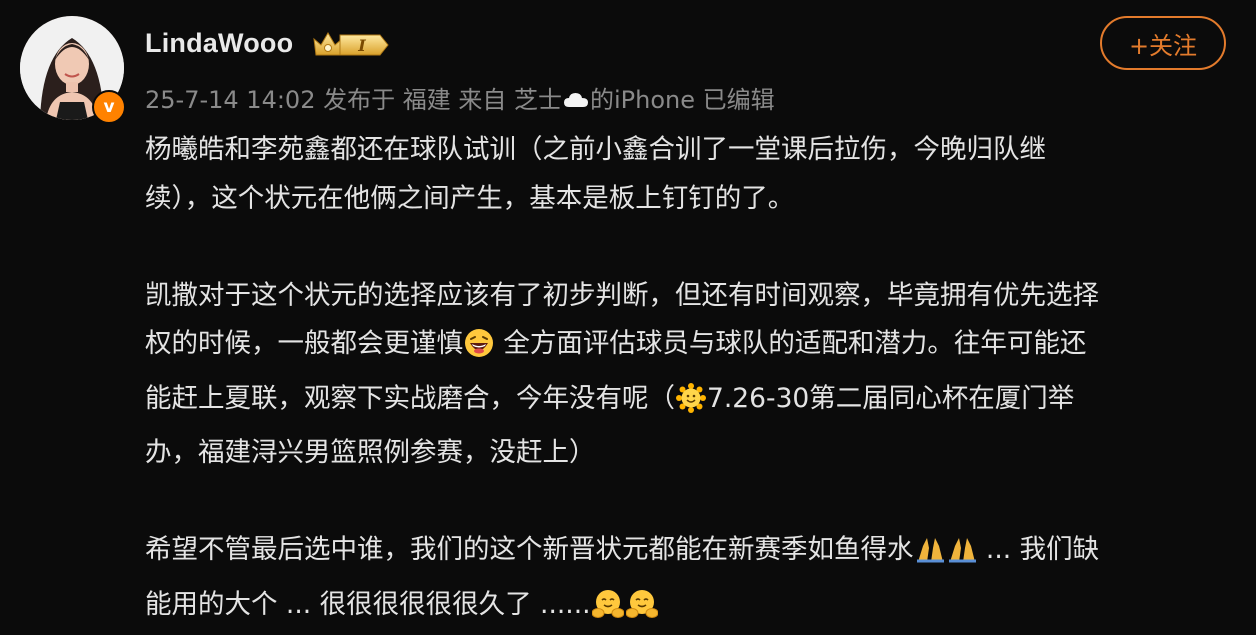  What do you see at coordinates (685, 453) in the screenshot?
I see `paragraph-2-line-4: 办，福建浔兴男篮照例参赛，没赶上）` at bounding box center [685, 453].